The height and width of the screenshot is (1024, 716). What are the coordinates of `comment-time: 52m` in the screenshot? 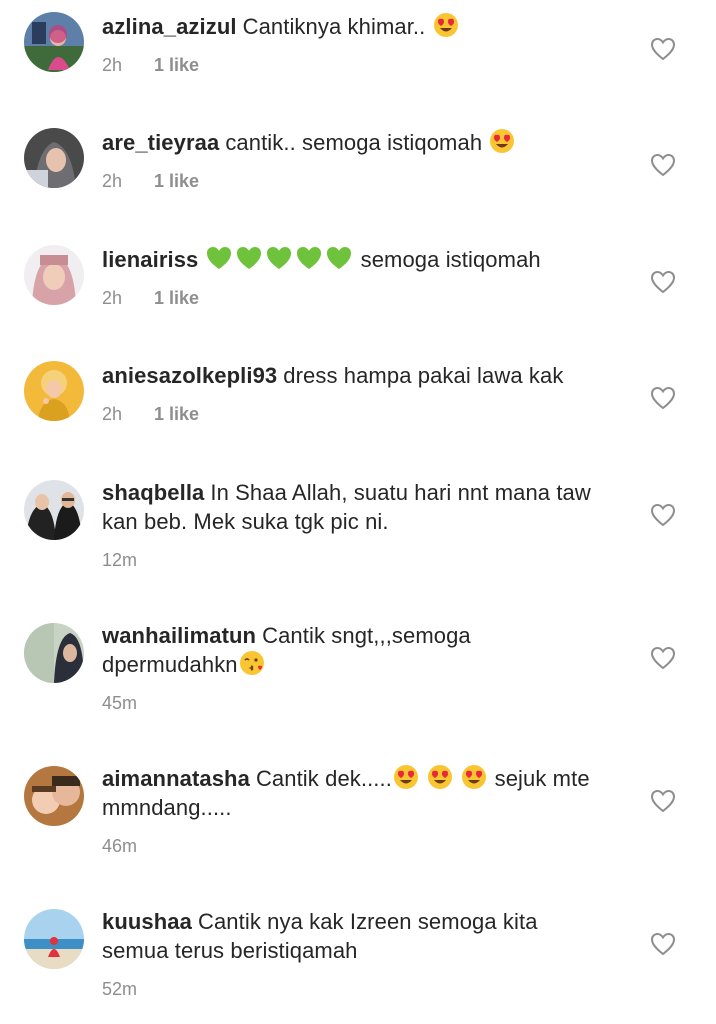 It's located at (120, 989).